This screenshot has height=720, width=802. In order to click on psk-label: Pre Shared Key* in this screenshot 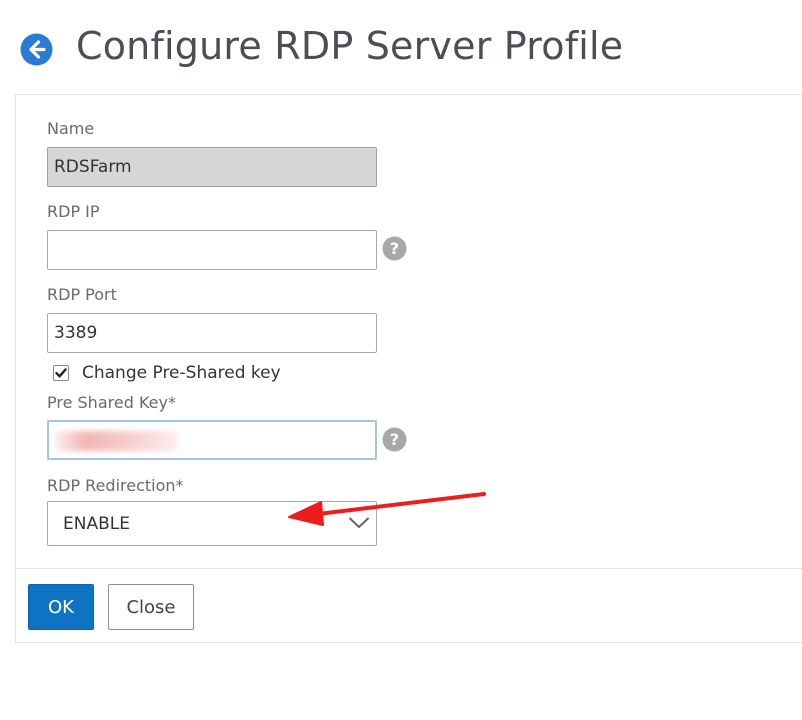, I will do `click(111, 402)`.